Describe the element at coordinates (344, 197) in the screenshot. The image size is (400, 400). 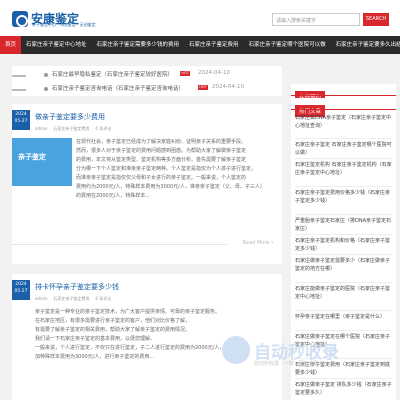
I see `popular-link: 石家庄亲子鉴定费用价格多少钱（石家庄亲子鉴定多少钱）` at that location.